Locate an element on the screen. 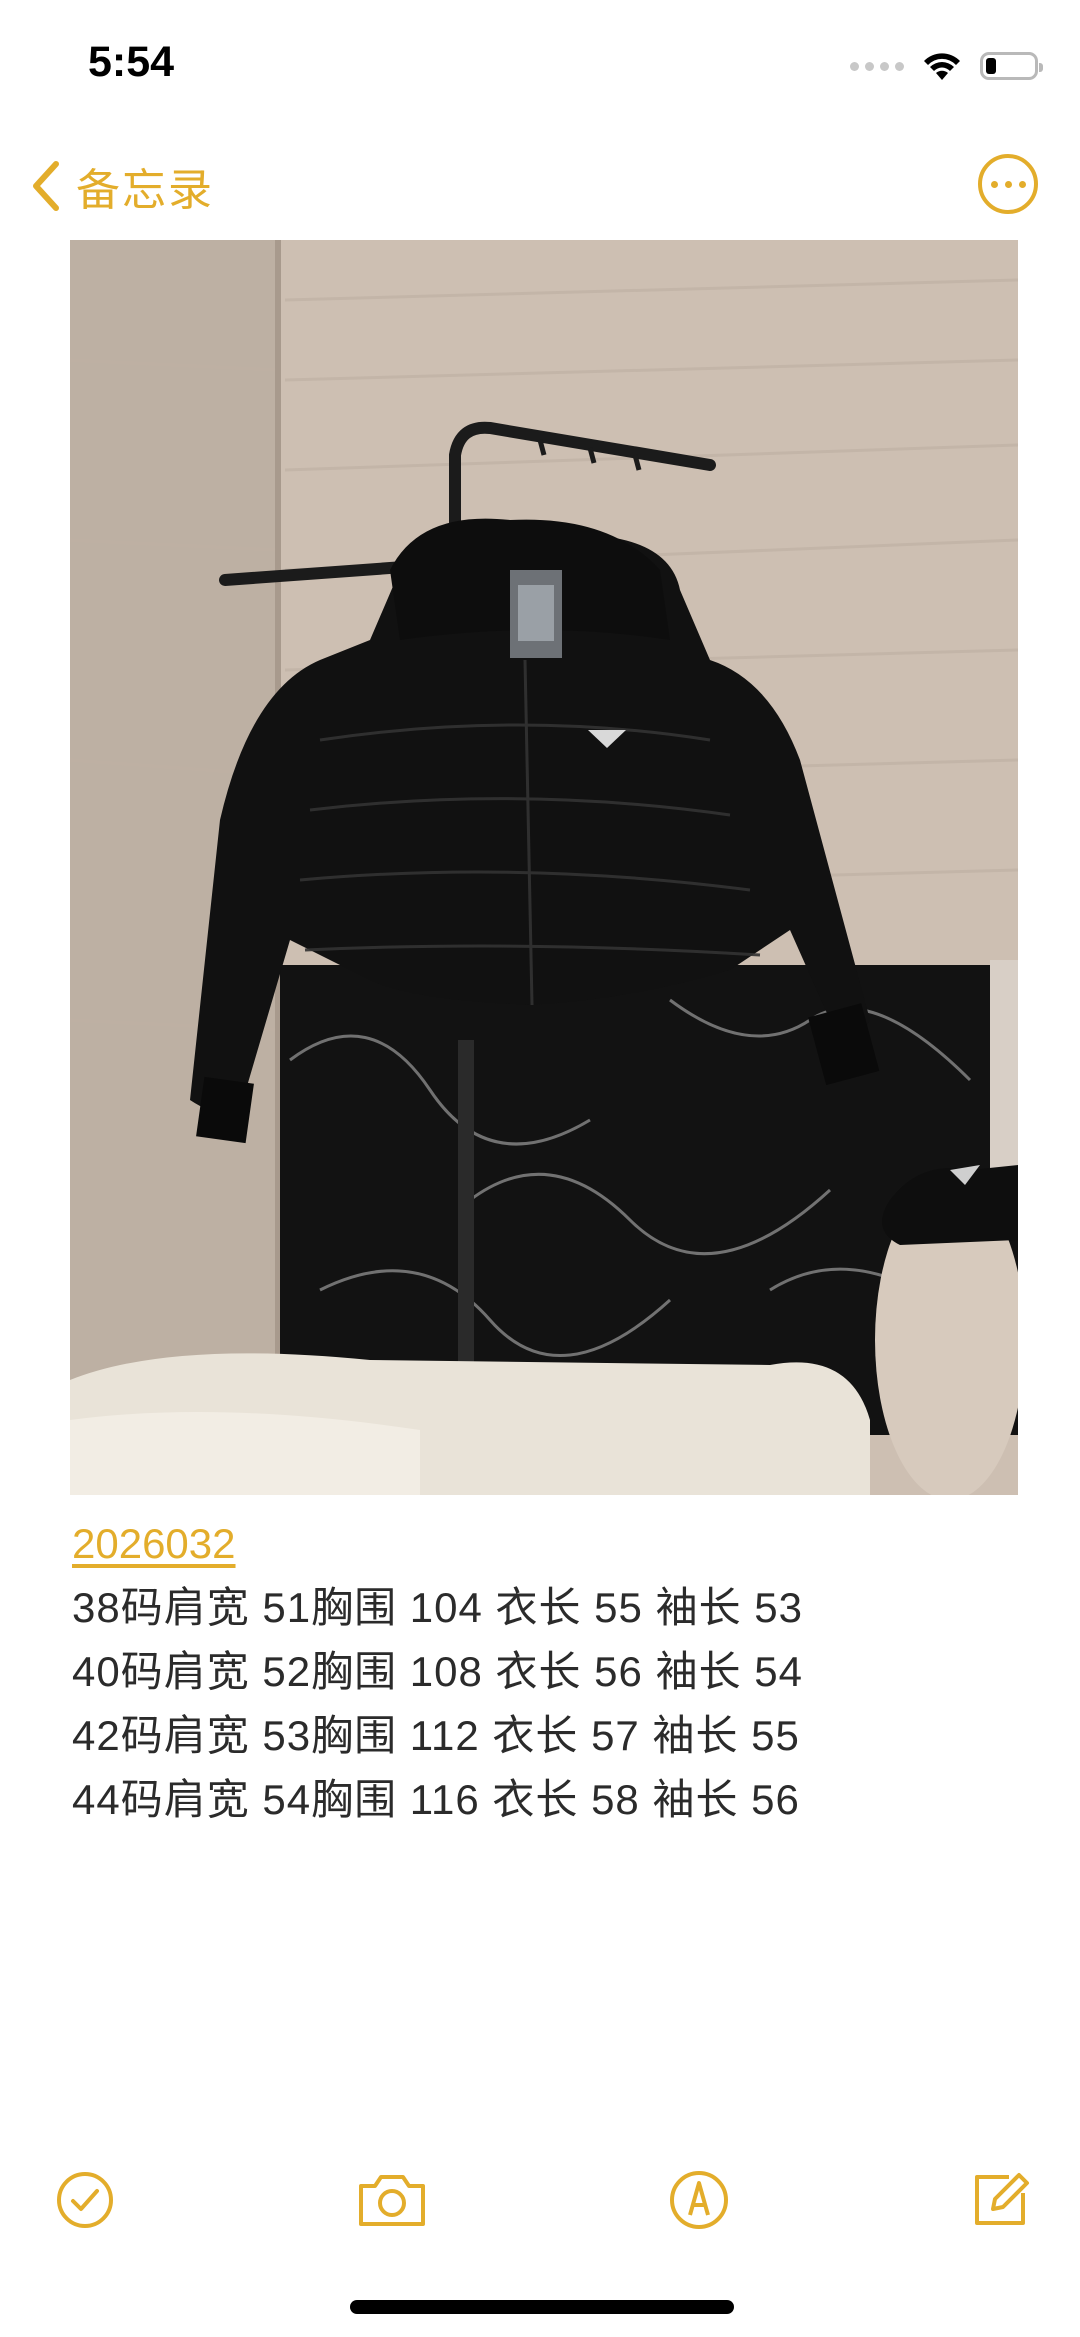 This screenshot has height=2337, width=1080. cellular-signal-icon is located at coordinates (877, 66).